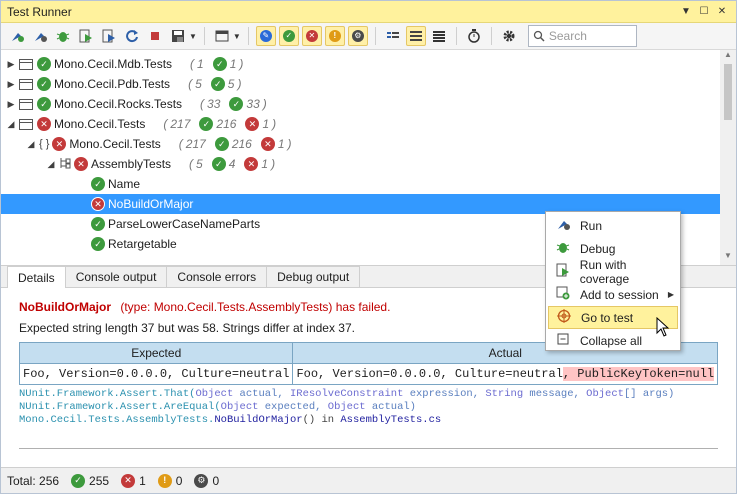 Image resolution: width=737 pixels, height=494 pixels. I want to click on tree-row: ◢ { } ✕ Mono.Cecil.Tests (217 ✓ 216 ✕ 1), so click(360, 144).